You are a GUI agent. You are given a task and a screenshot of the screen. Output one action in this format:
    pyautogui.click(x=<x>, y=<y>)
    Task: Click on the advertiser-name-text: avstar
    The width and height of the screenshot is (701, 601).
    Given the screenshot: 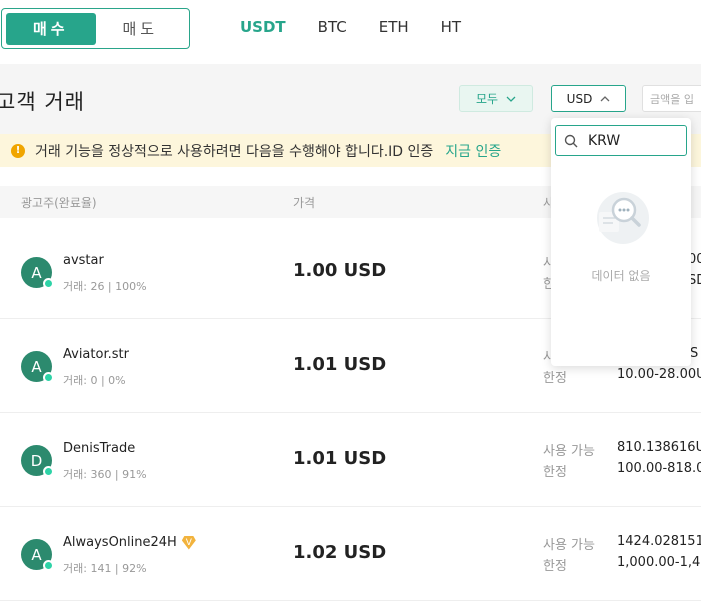 What is the action you would take?
    pyautogui.click(x=83, y=260)
    